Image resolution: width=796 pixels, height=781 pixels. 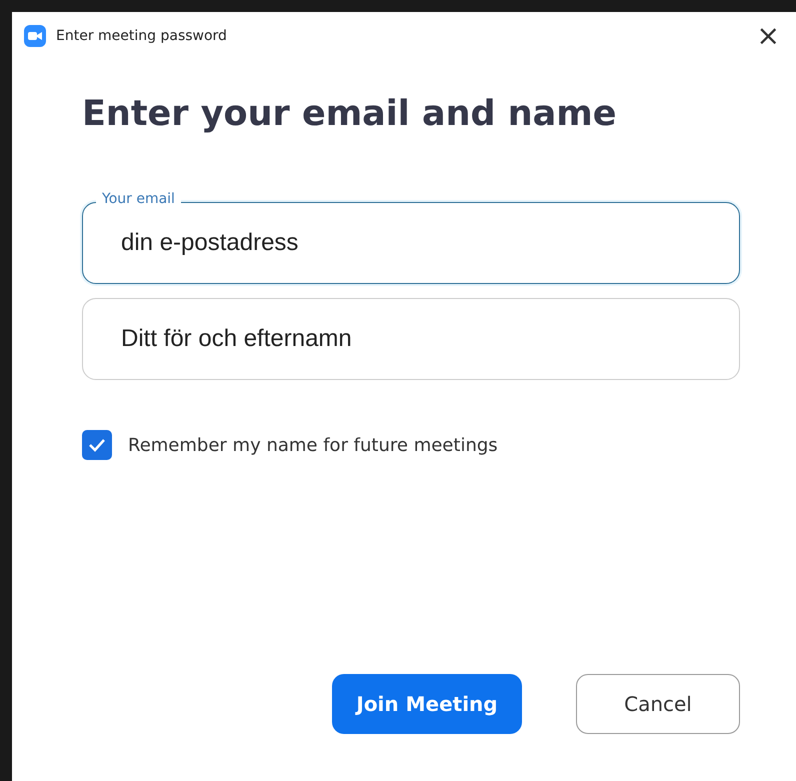 I want to click on join-button: Join Meeting, so click(x=427, y=704).